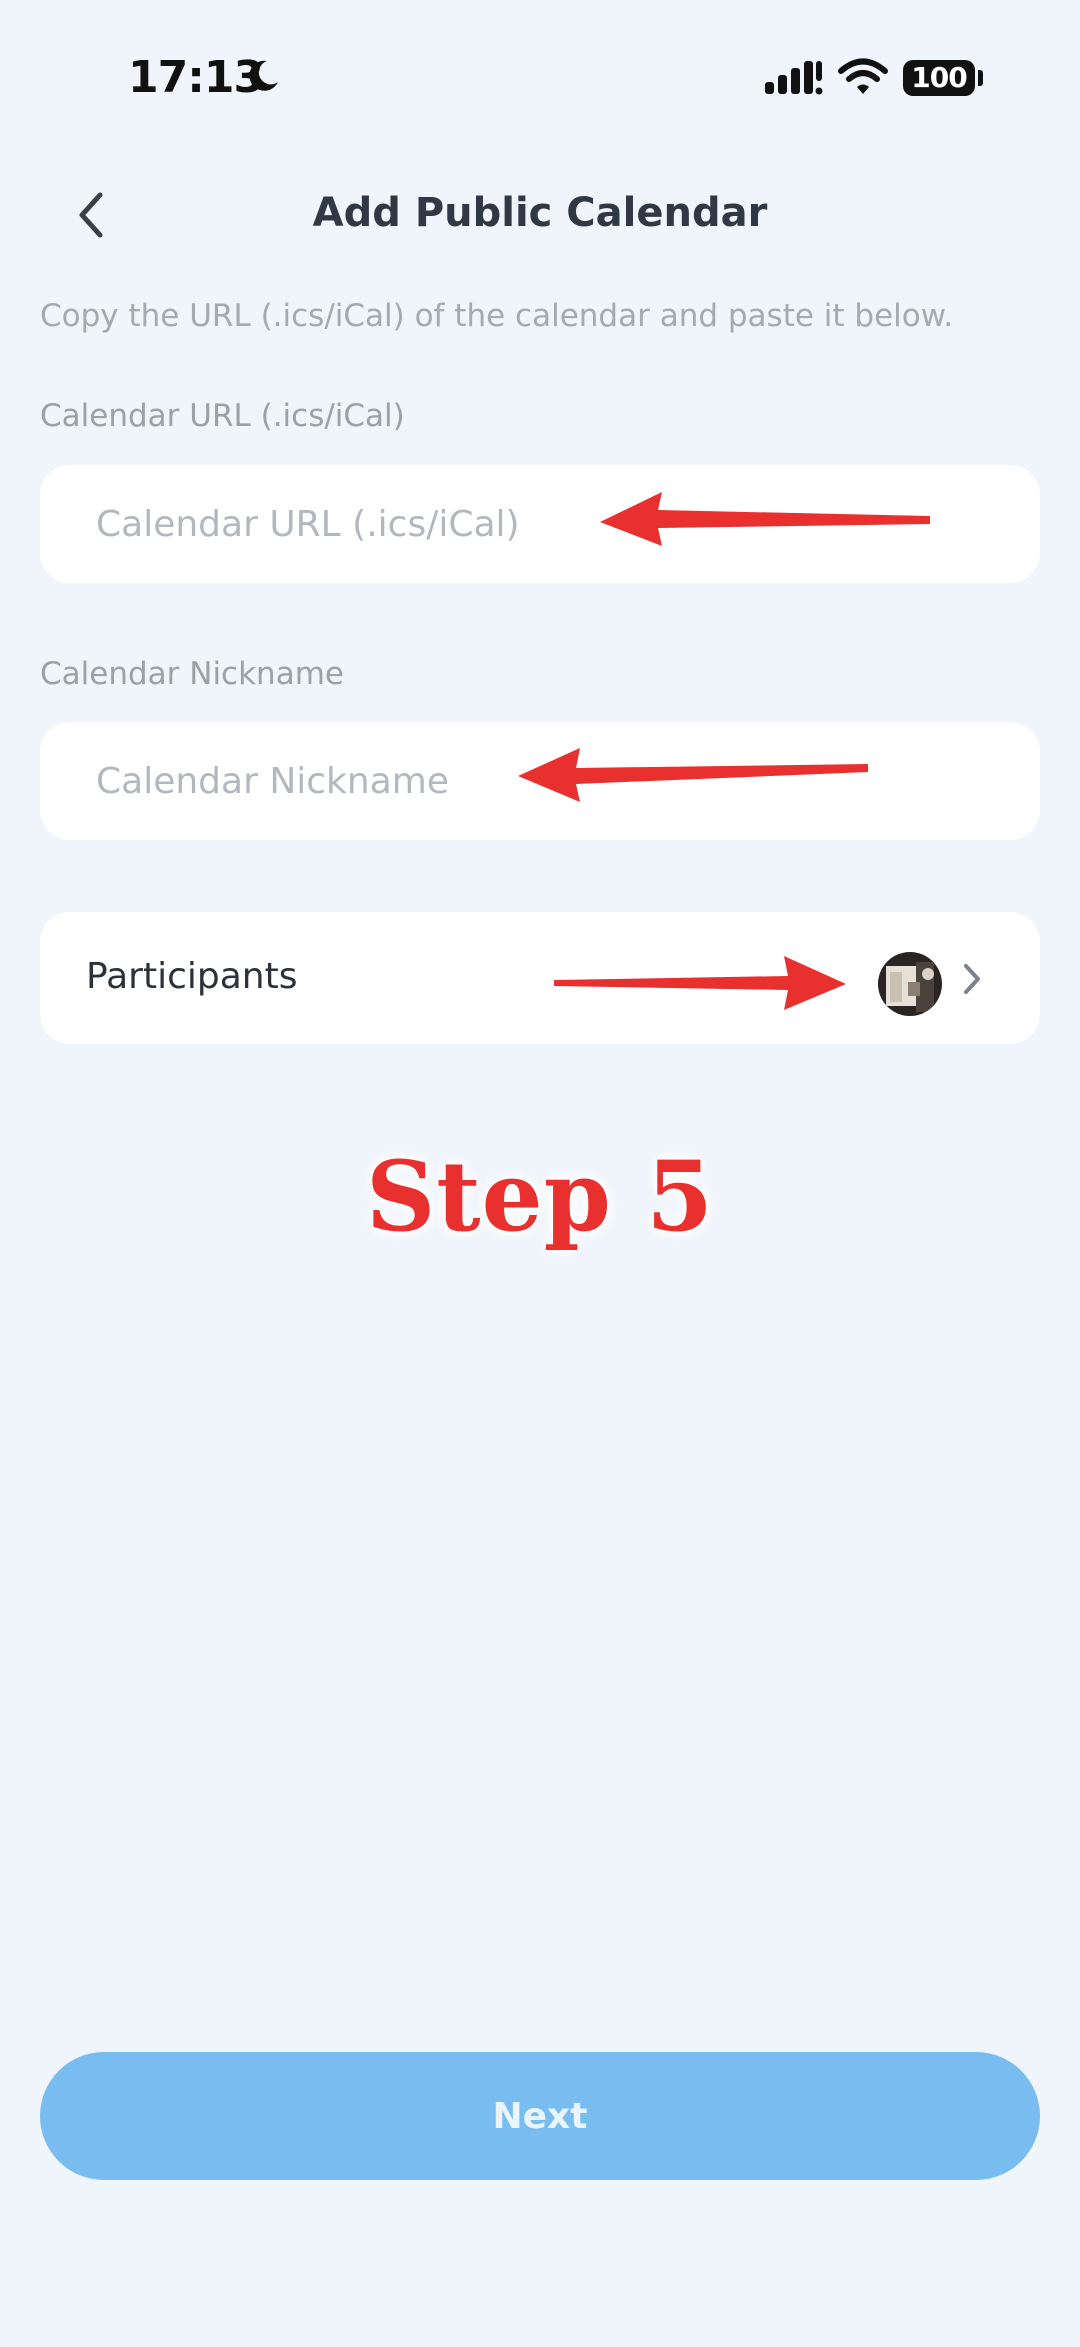 The height and width of the screenshot is (2347, 1080). I want to click on moon-icon, so click(263, 75).